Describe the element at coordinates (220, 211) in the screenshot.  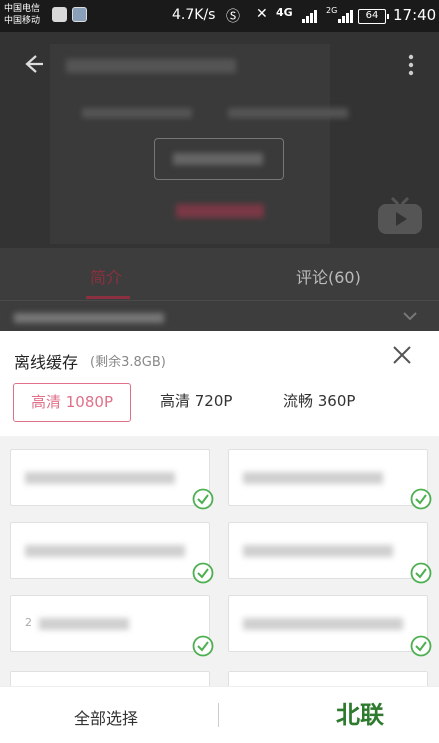
I see `blurred-pink-text` at that location.